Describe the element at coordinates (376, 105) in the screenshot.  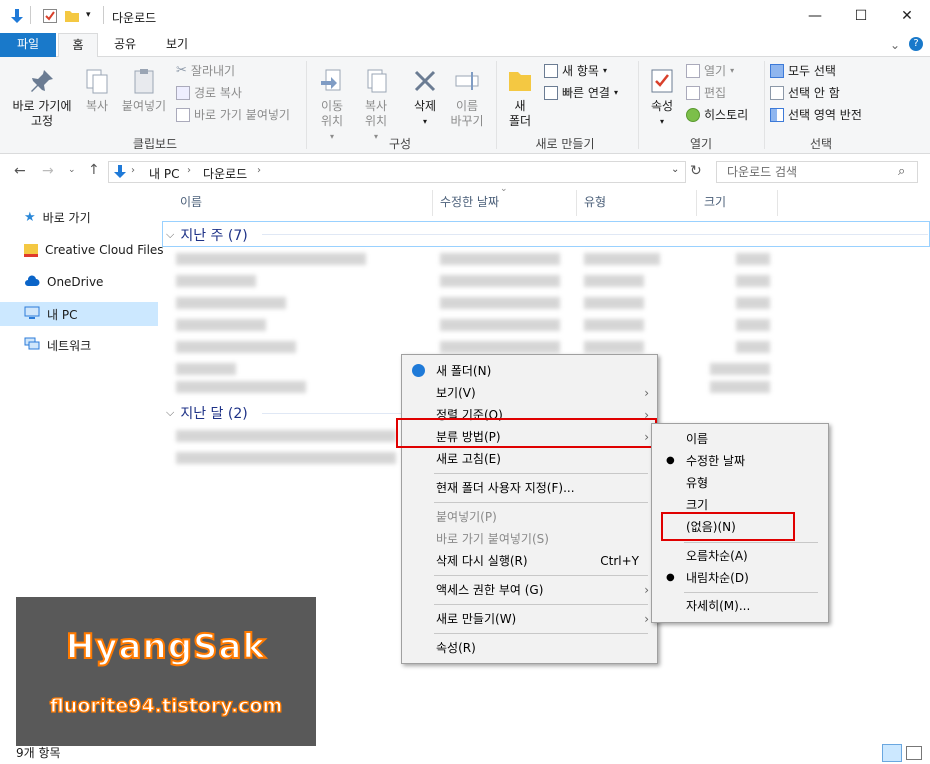
I see `copy-to-button: 복사 위치 ▾` at that location.